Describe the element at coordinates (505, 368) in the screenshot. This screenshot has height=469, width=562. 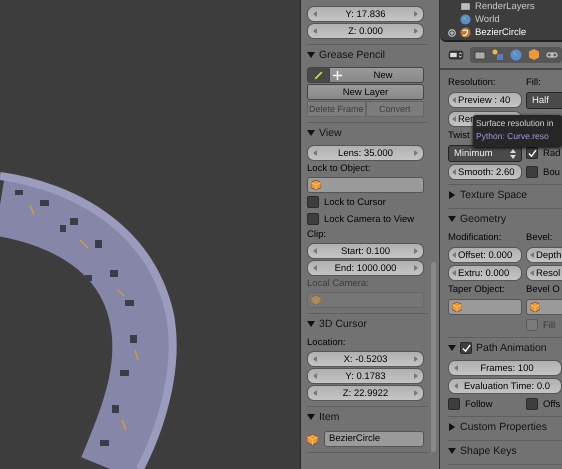
I see `number-field: Frames: 100` at that location.